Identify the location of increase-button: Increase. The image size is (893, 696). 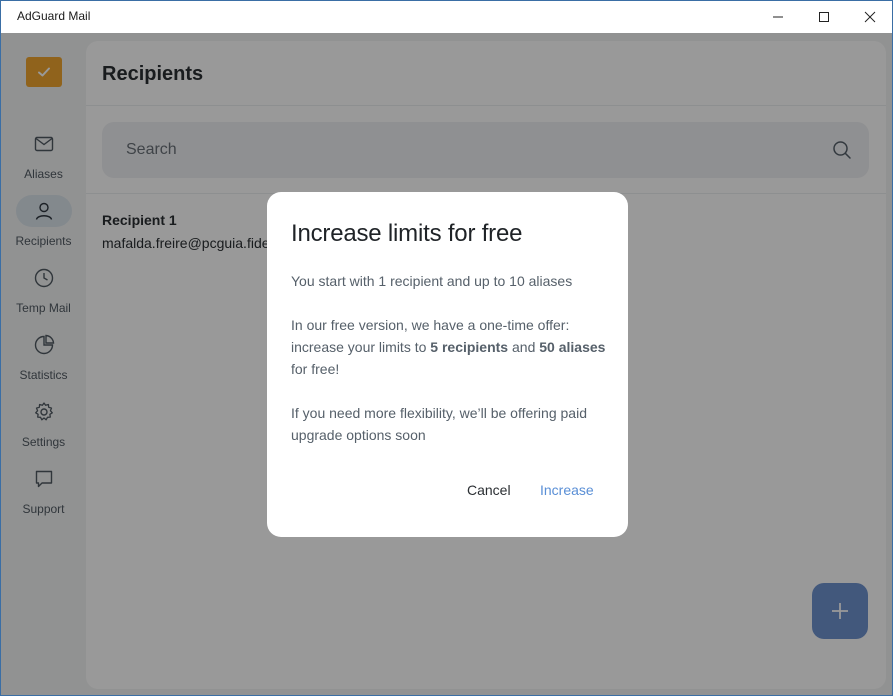
(567, 490).